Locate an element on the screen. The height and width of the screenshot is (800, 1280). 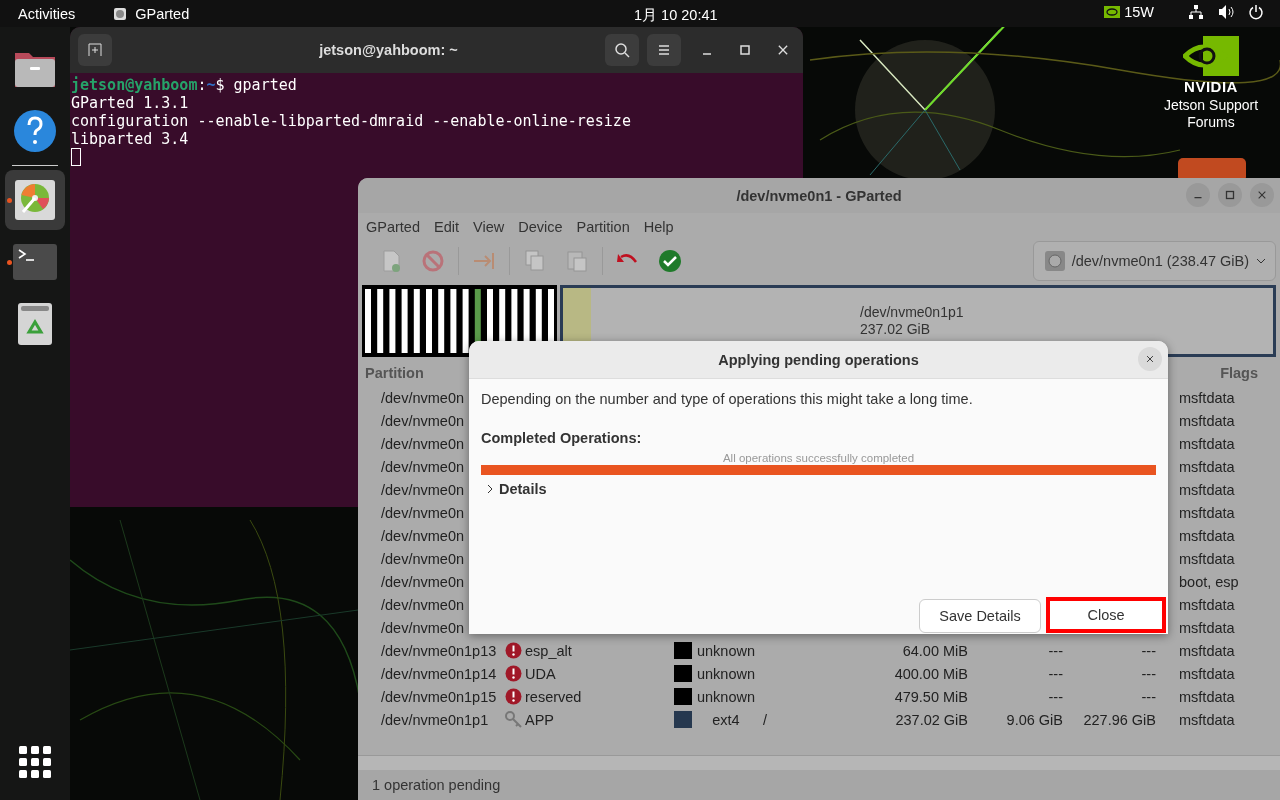
key-icon is located at coordinates (514, 719).